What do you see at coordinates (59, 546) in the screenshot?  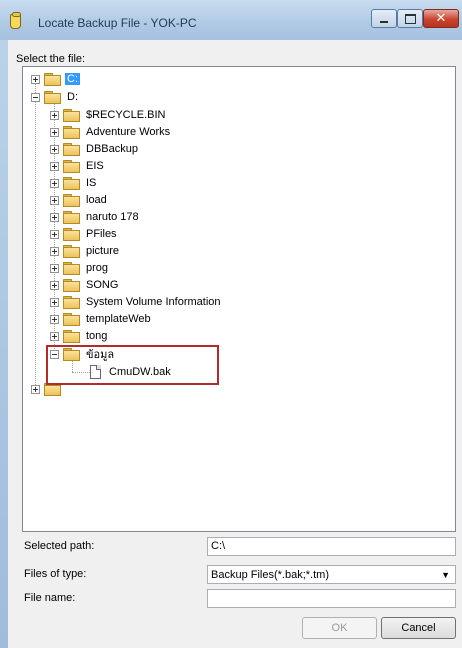 I see `selected-path-label: Selected path:` at bounding box center [59, 546].